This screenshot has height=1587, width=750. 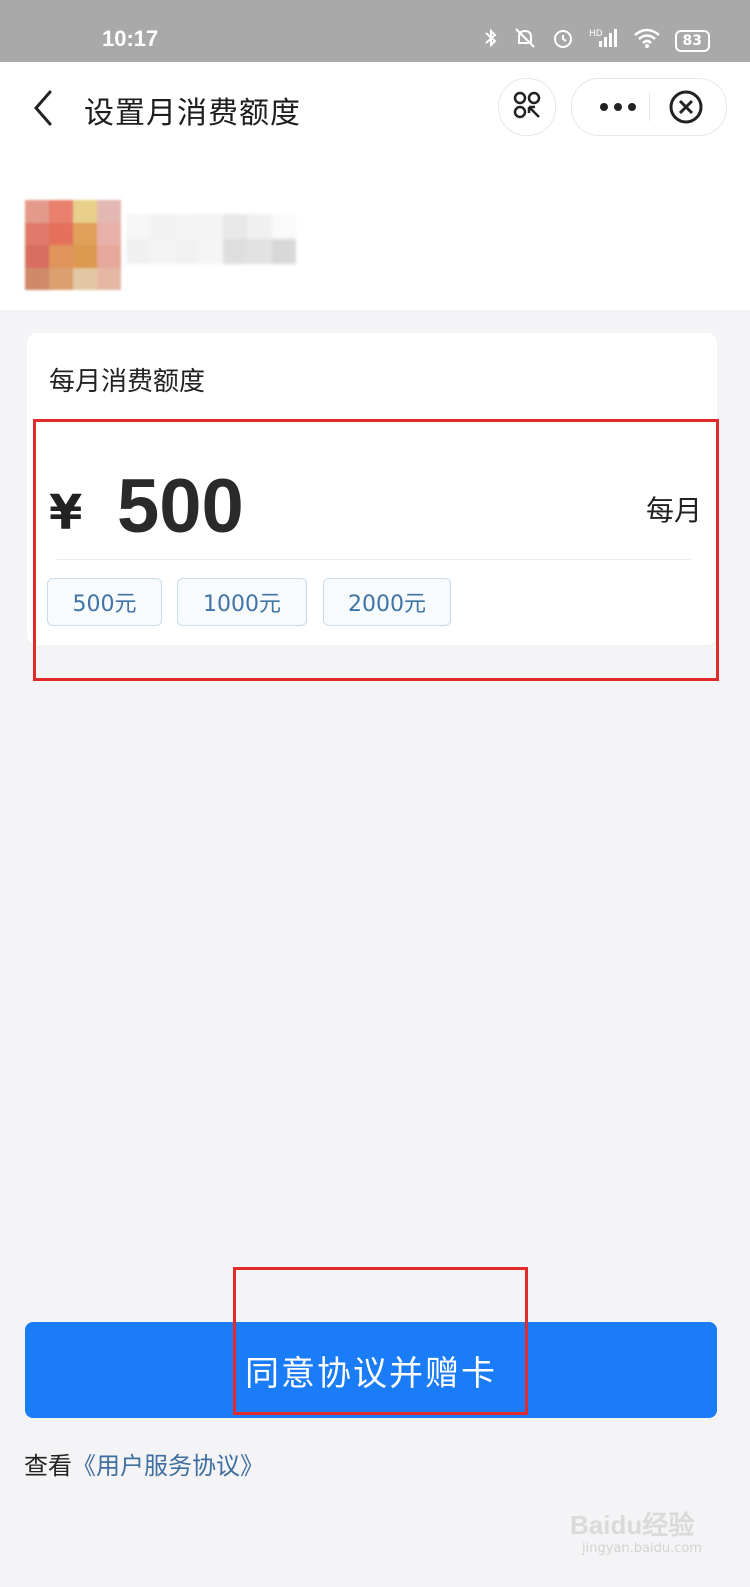 I want to click on close-icon, so click(x=686, y=107).